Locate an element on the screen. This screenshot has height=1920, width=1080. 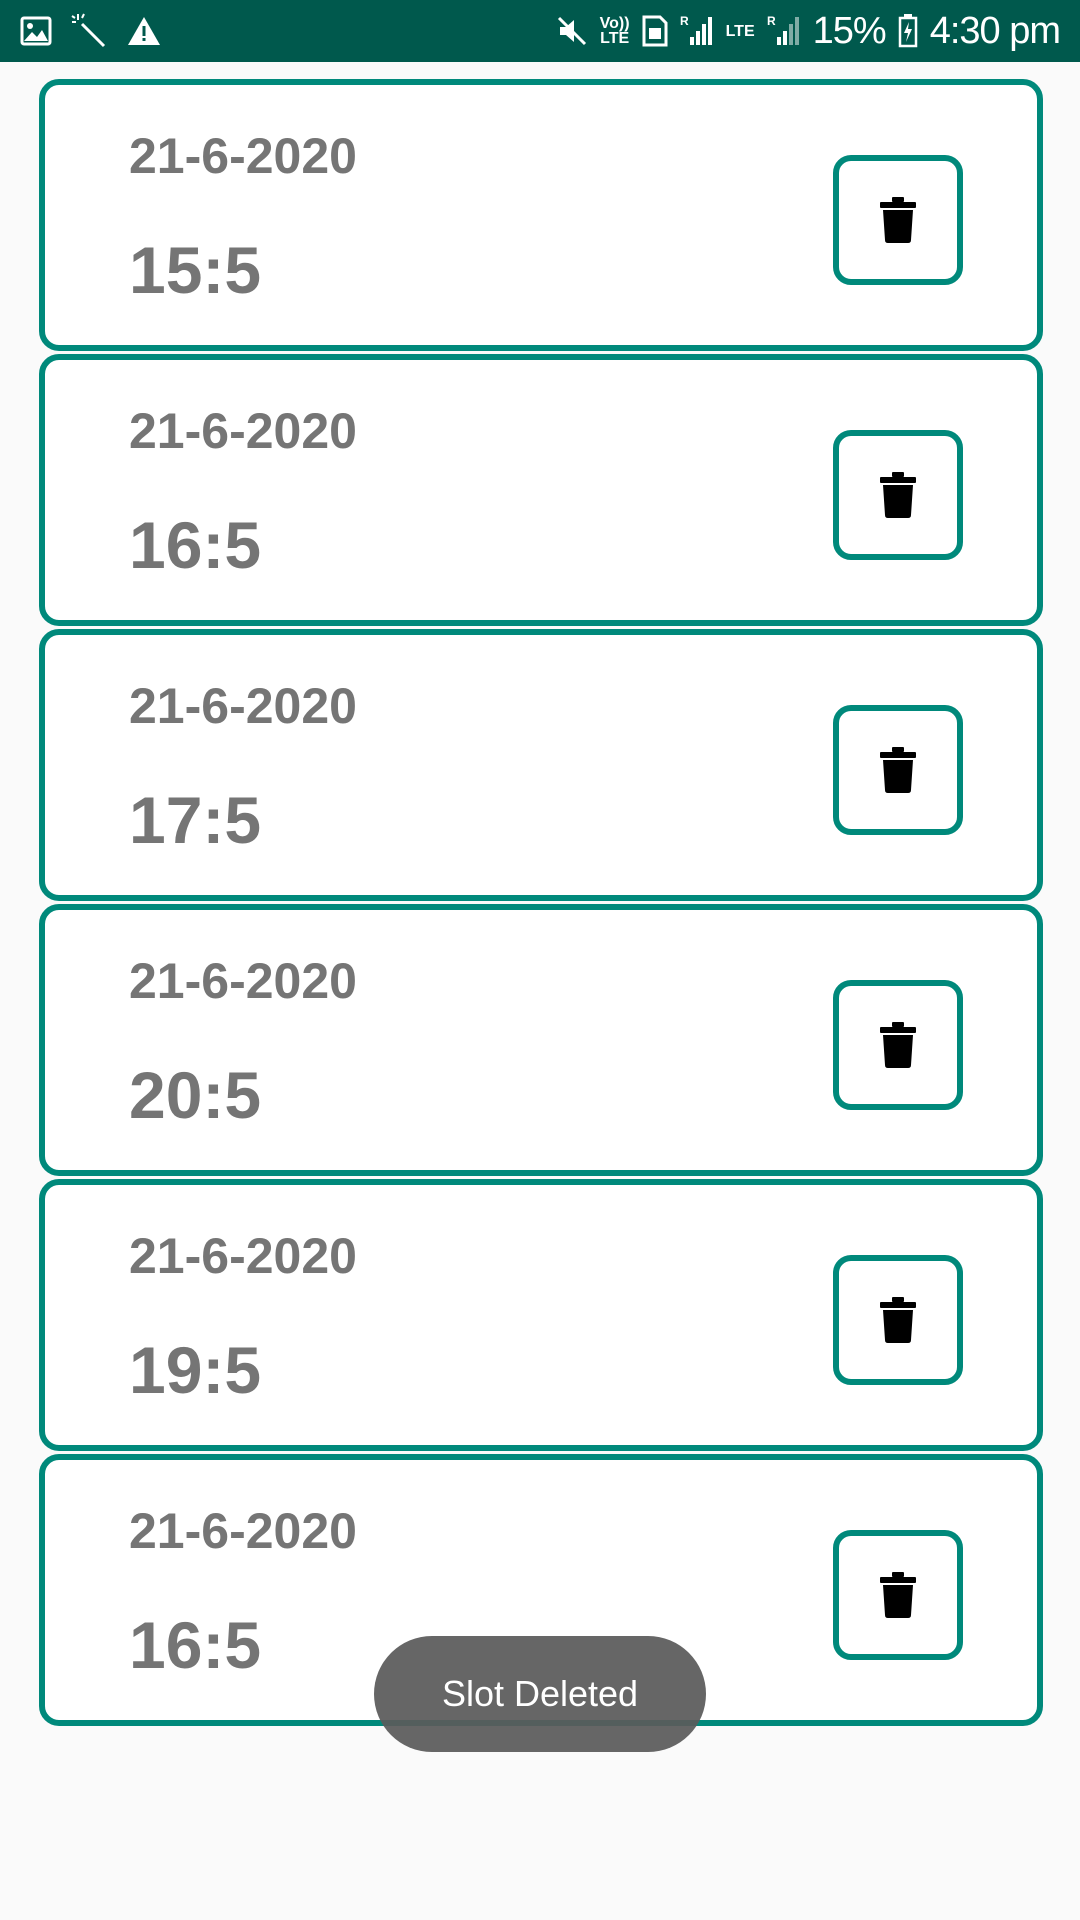
slot-card: 21-6-2020 16:5 is located at coordinates (541, 490).